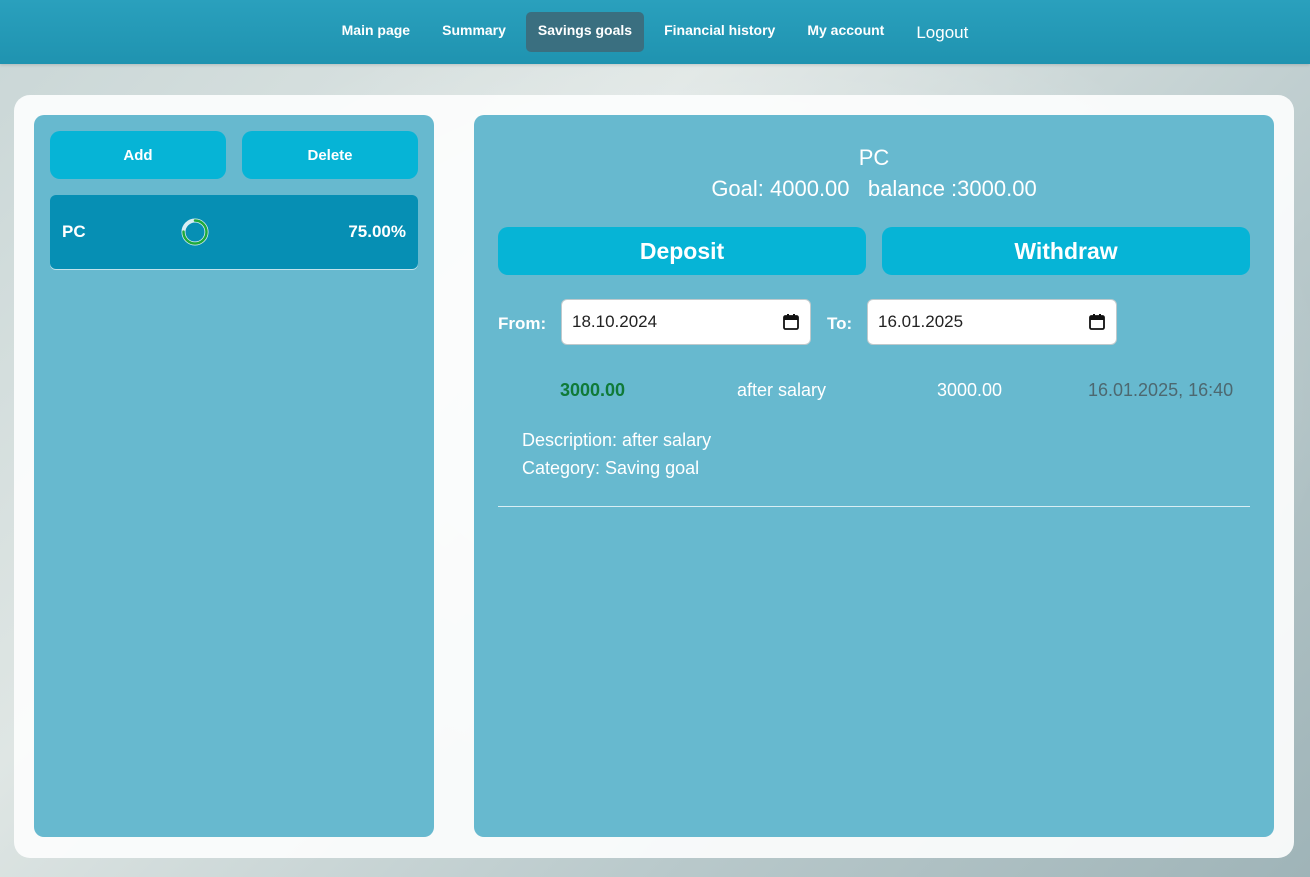  I want to click on to-label: To:, so click(840, 323).